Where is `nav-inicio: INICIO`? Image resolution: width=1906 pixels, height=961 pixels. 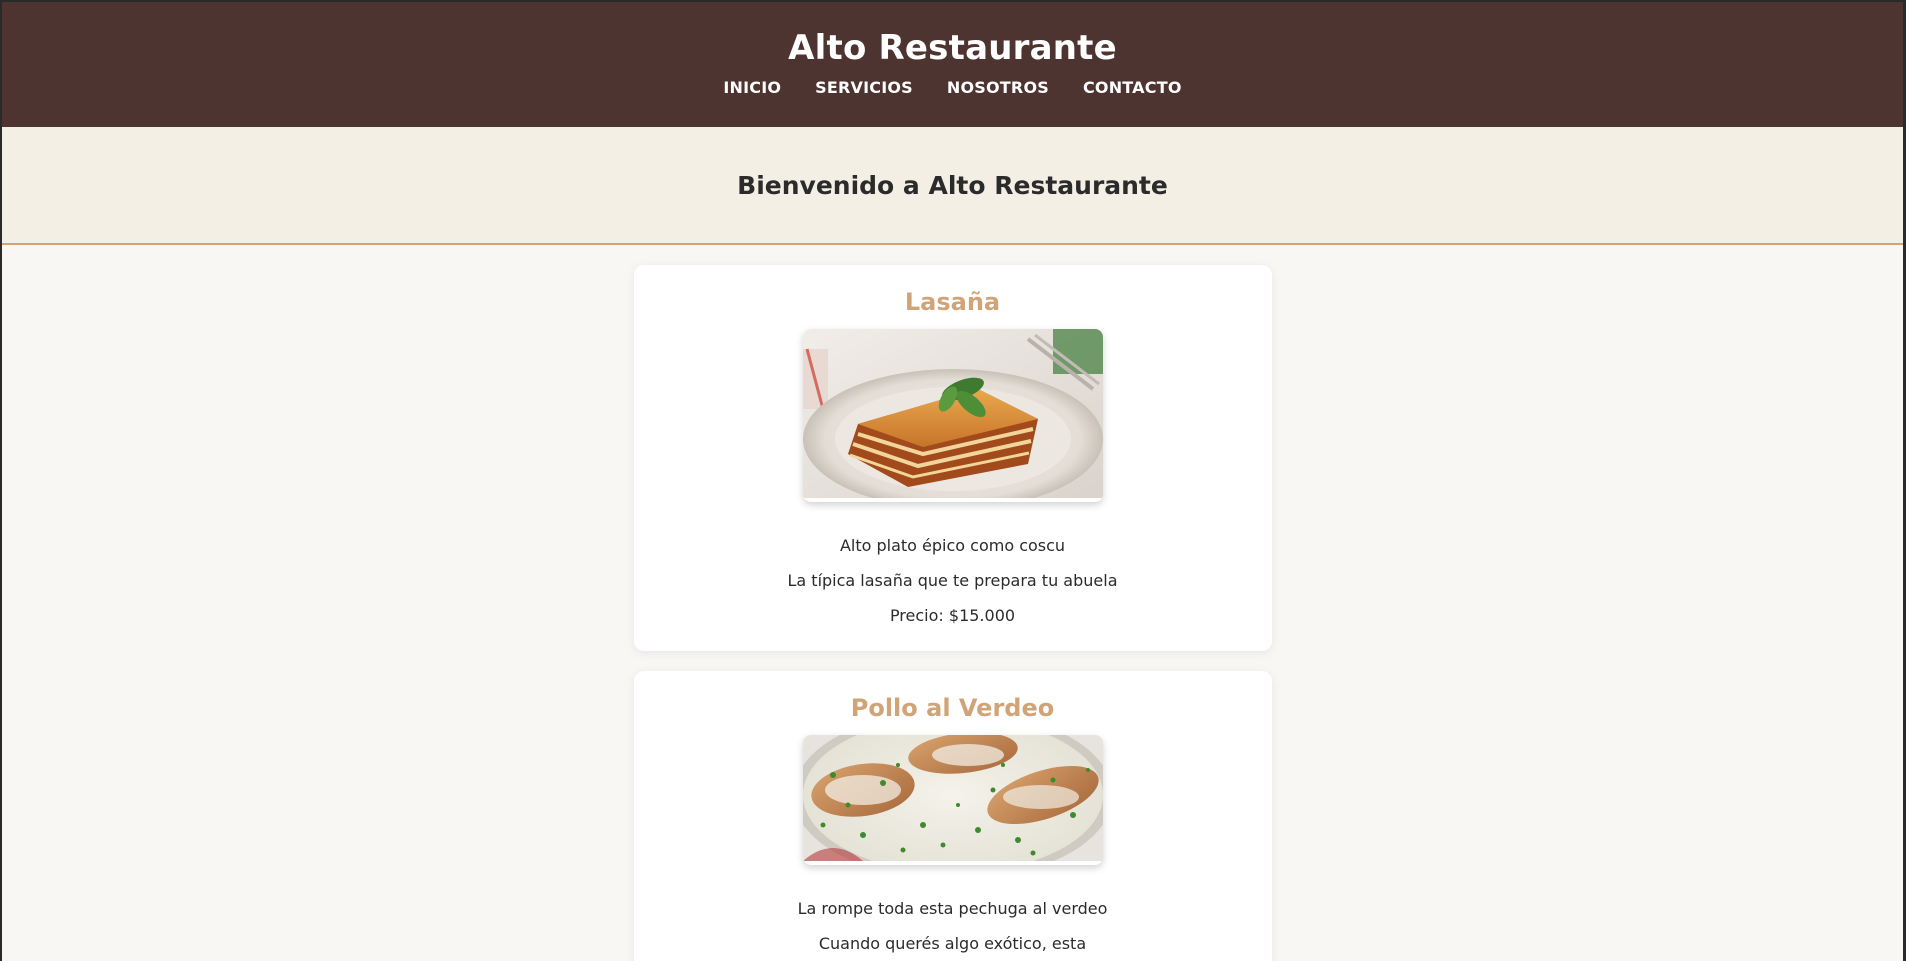
nav-inicio: INICIO is located at coordinates (752, 87).